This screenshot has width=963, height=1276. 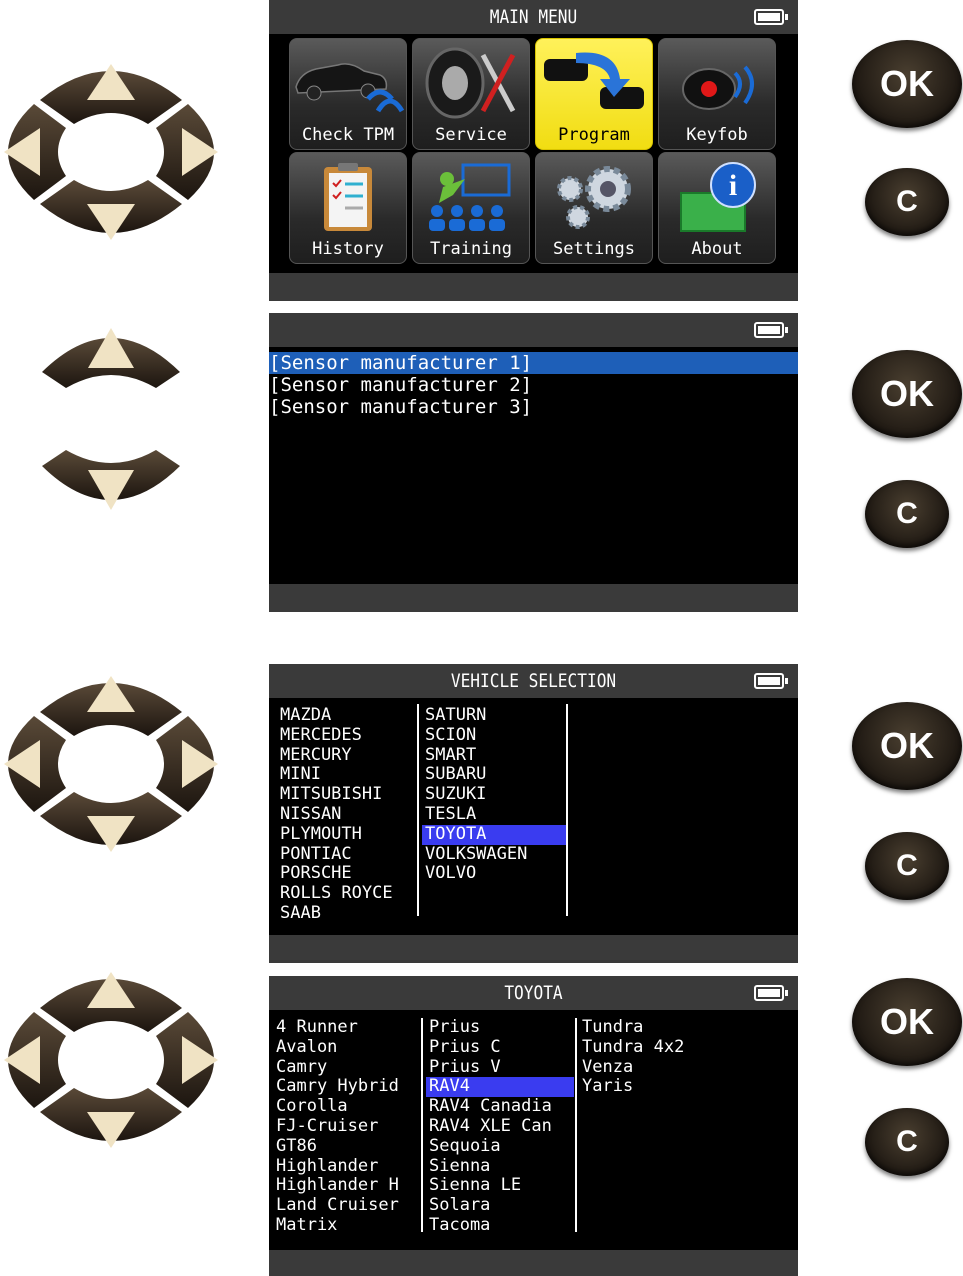 I want to click on list-item: GT86, so click(x=346, y=1146).